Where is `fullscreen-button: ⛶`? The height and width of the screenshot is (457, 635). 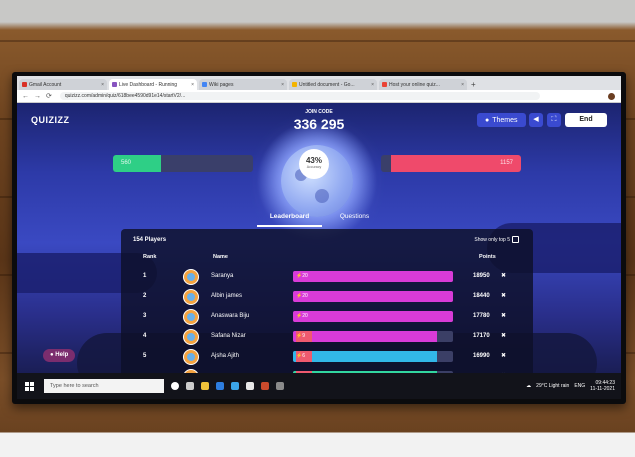
fullscreen-button: ⛶ is located at coordinates (554, 120).